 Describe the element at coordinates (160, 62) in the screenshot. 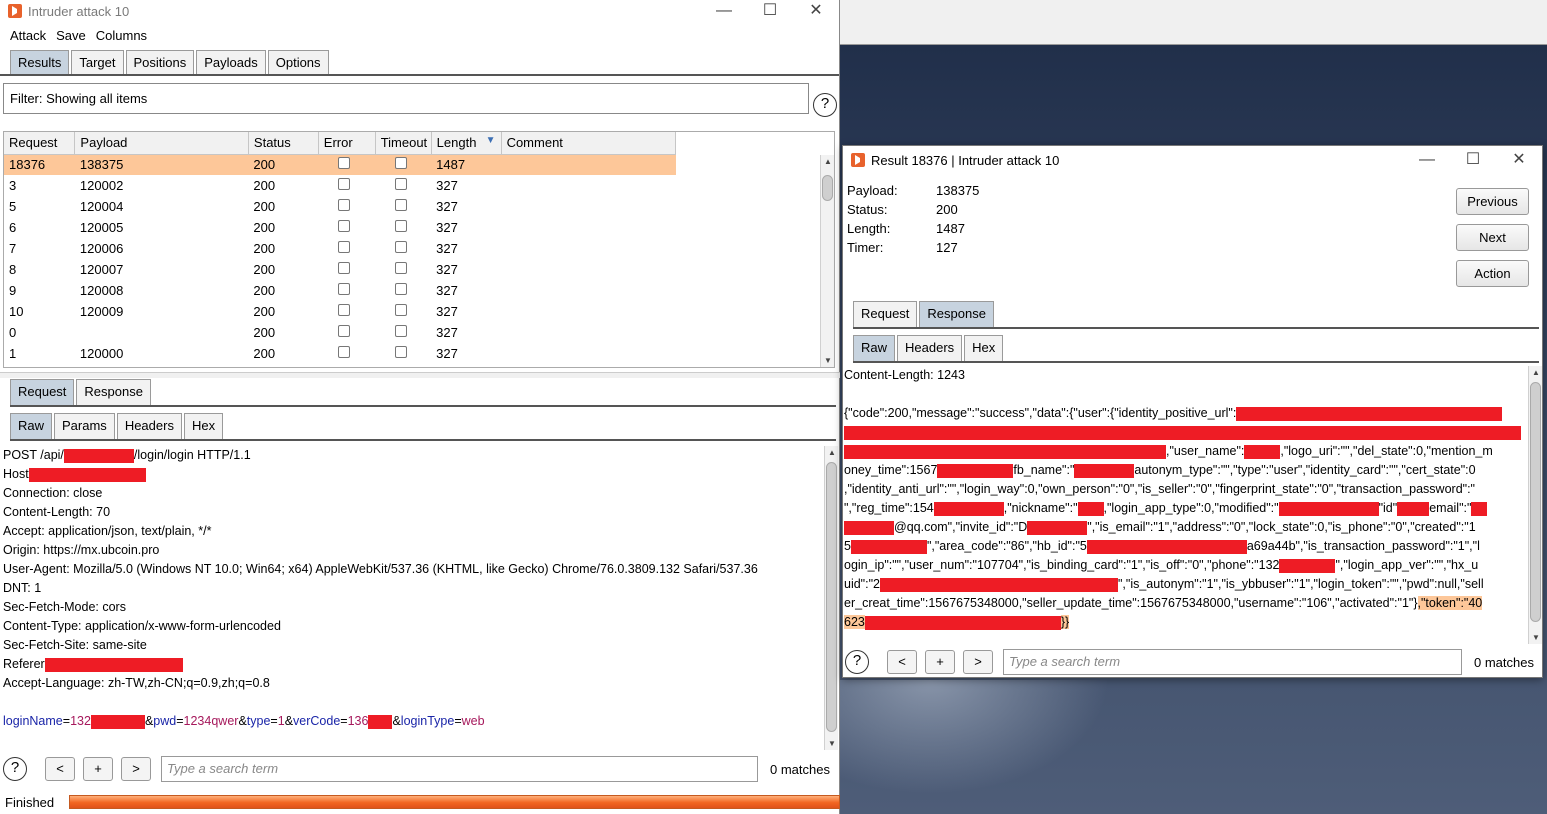

I see `tab-positions: Positions` at that location.